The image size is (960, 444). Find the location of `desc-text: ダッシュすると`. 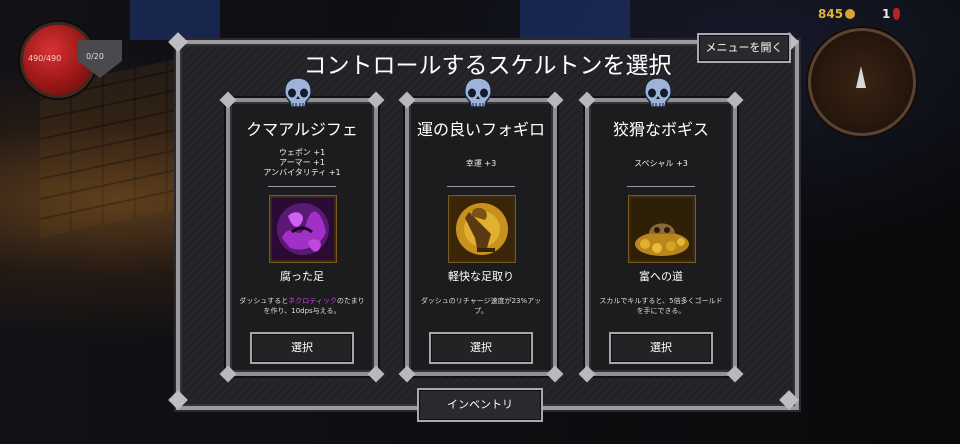

desc-text: ダッシュすると is located at coordinates (264, 301).